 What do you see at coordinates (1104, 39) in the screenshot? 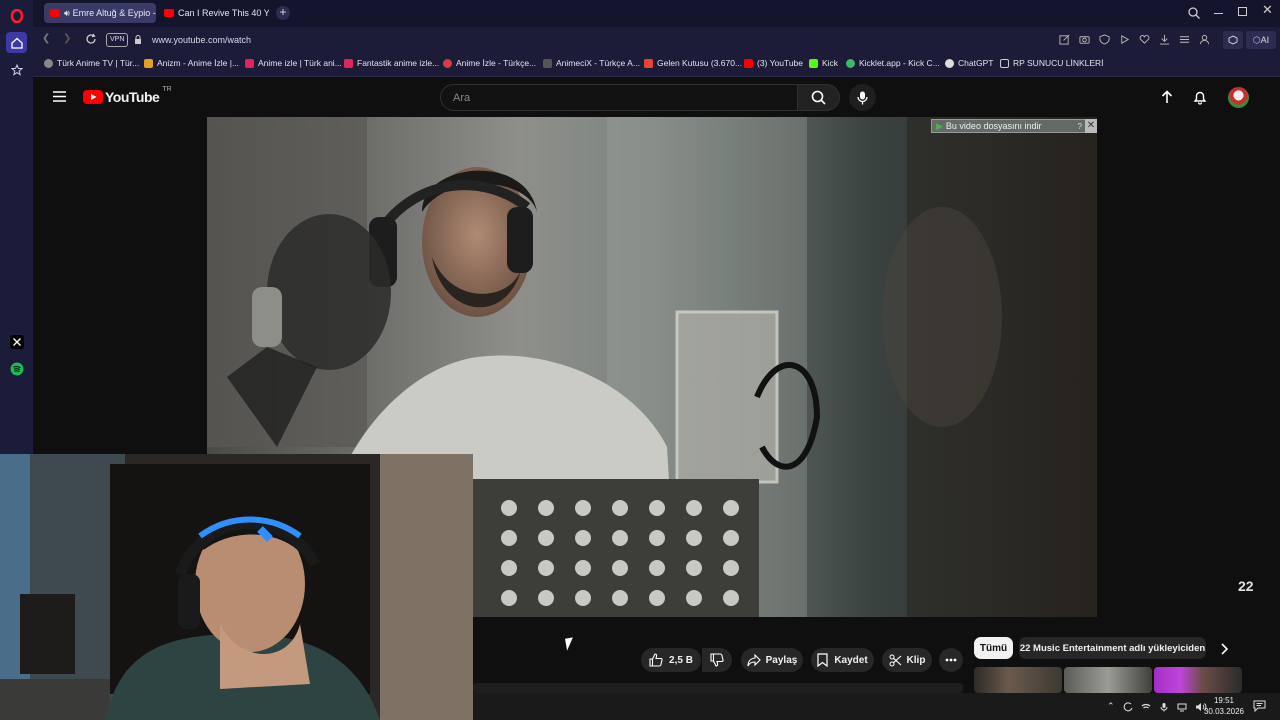
I see `shield-icon` at bounding box center [1104, 39].